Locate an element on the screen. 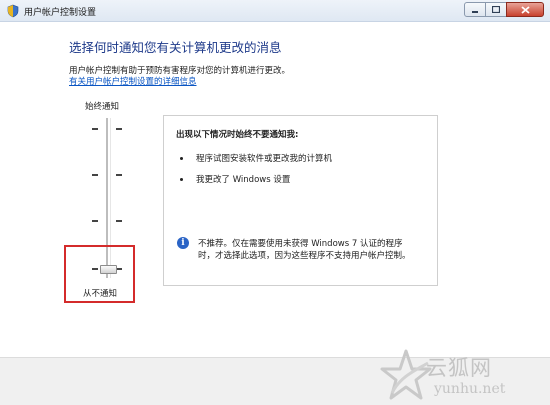  close-icon is located at coordinates (525, 9).